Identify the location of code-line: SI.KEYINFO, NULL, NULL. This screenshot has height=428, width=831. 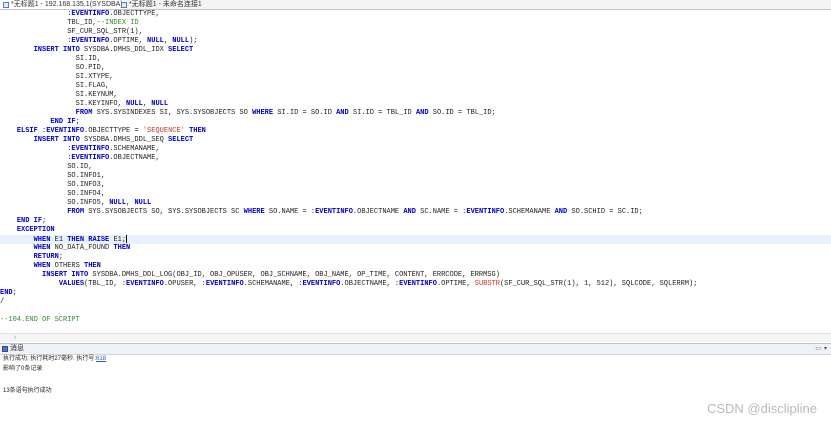
(415, 104).